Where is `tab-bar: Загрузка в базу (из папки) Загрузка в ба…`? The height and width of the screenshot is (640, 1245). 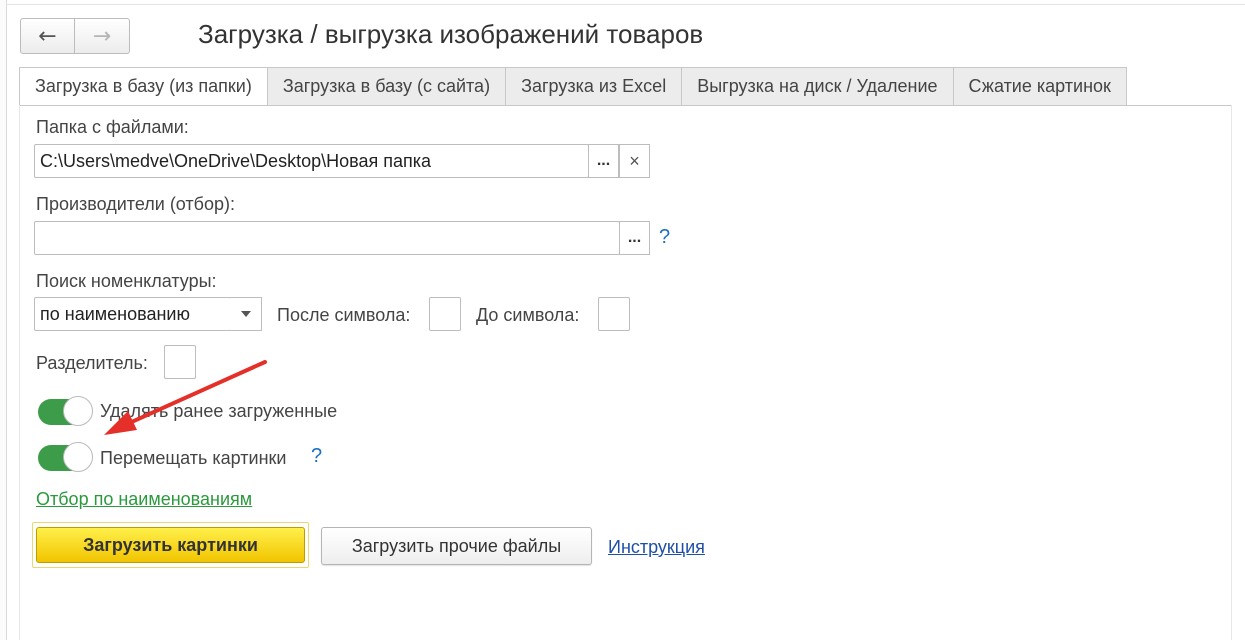
tab-bar: Загрузка в базу (из папки) Загрузка в ба… is located at coordinates (573, 86).